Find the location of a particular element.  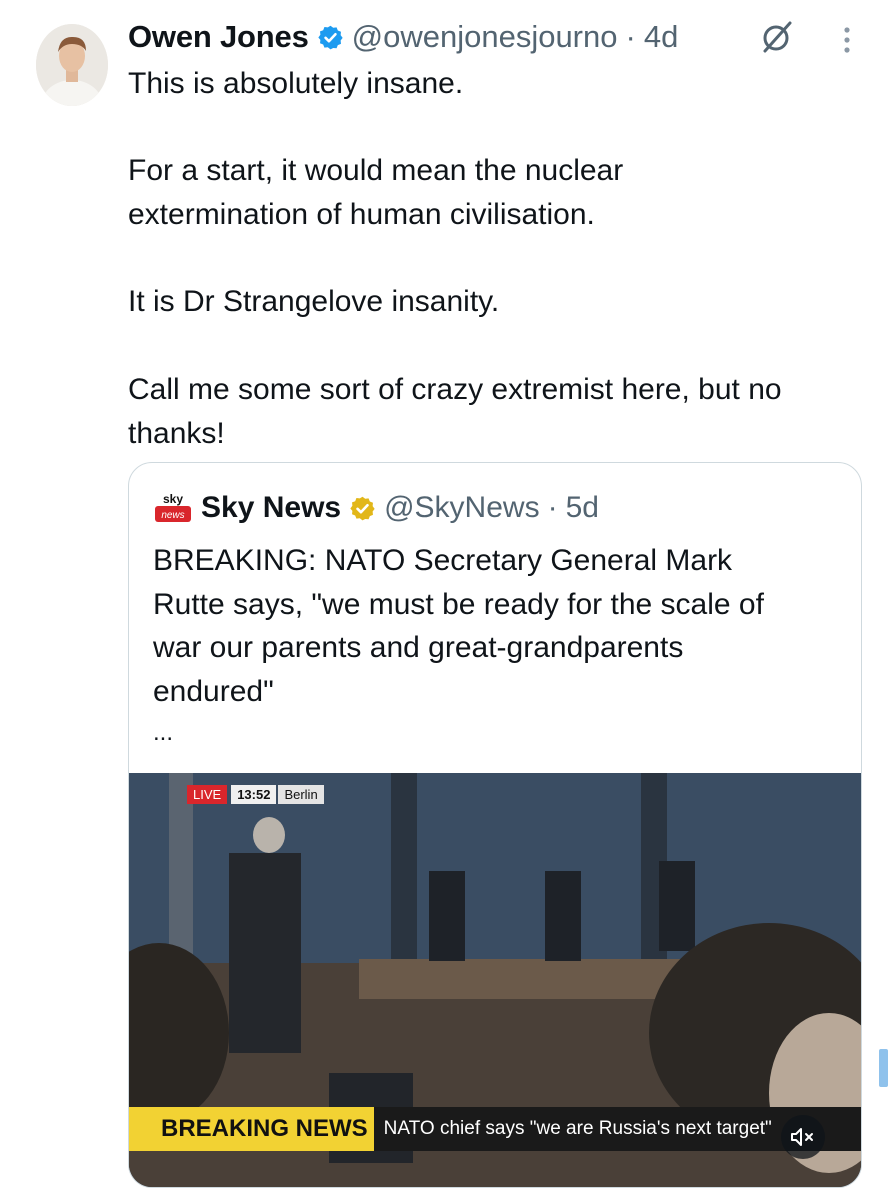

mute-icon is located at coordinates (802, 1137).